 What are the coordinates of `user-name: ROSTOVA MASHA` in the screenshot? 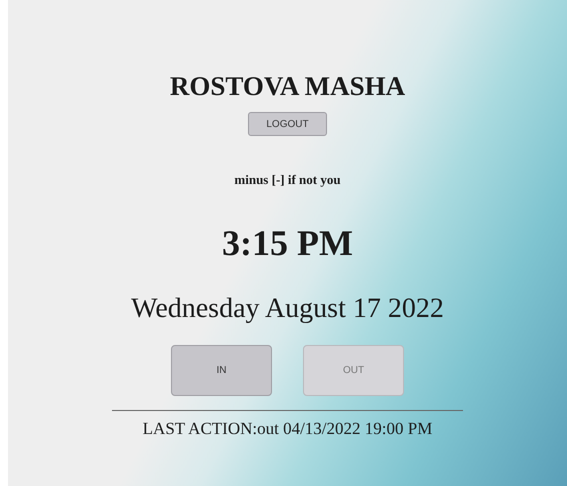 It's located at (288, 86).